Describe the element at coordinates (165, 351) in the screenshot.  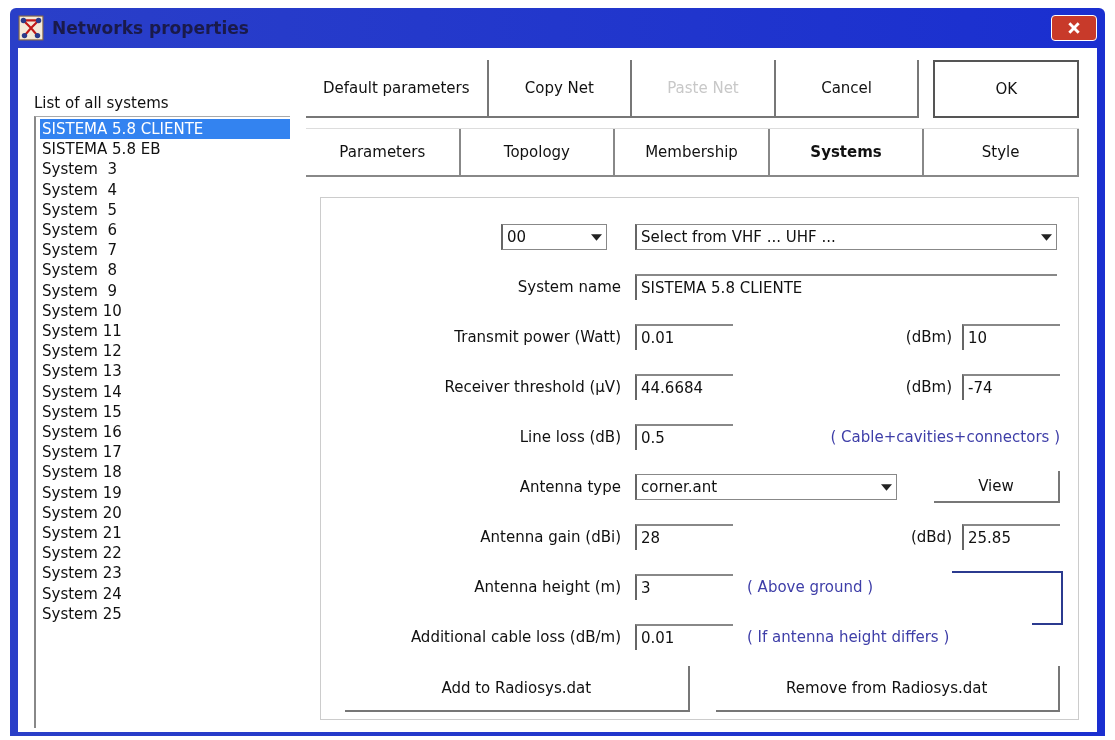
I see `list-item: System 12` at that location.